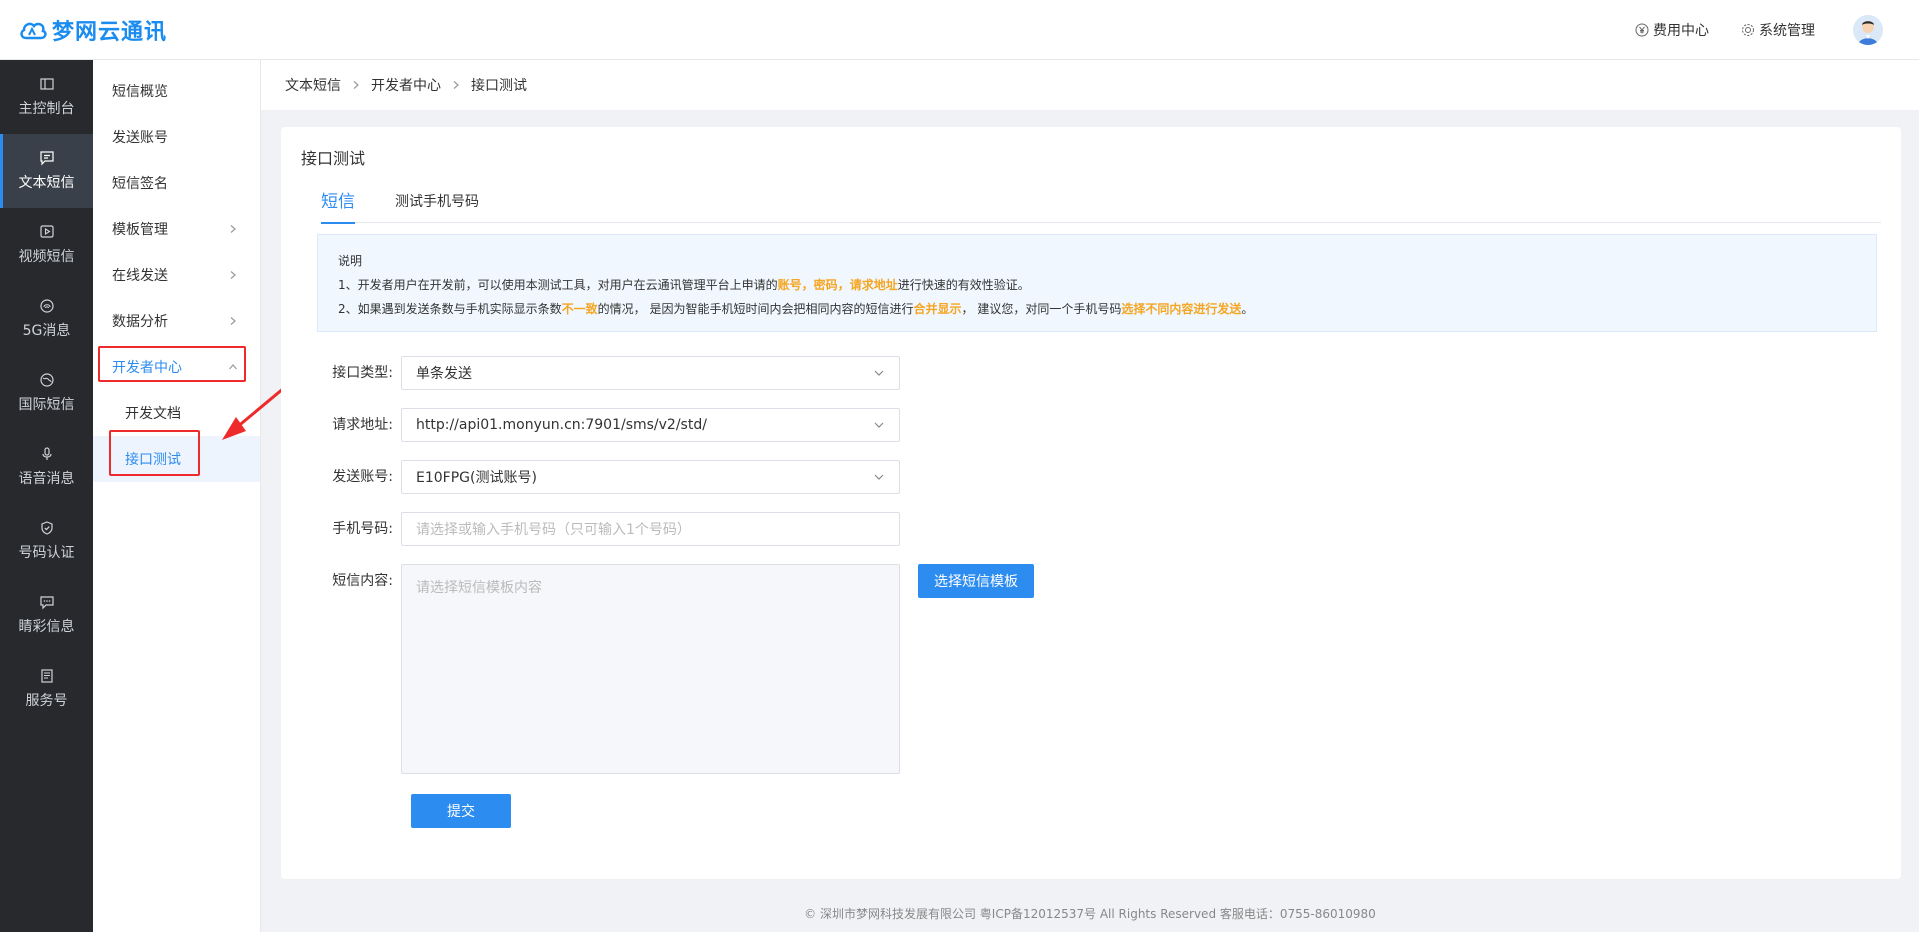  I want to click on chat-icon, so click(46, 603).